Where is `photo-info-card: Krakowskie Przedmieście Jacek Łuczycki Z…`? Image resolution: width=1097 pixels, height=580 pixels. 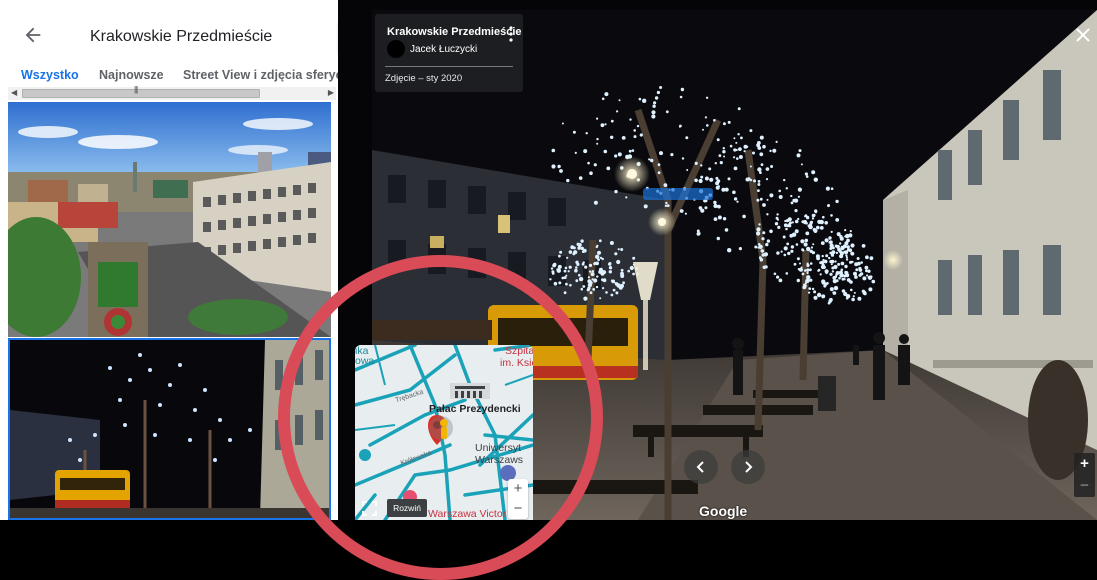 photo-info-card: Krakowskie Przedmieście Jacek Łuczycki Z… is located at coordinates (449, 53).